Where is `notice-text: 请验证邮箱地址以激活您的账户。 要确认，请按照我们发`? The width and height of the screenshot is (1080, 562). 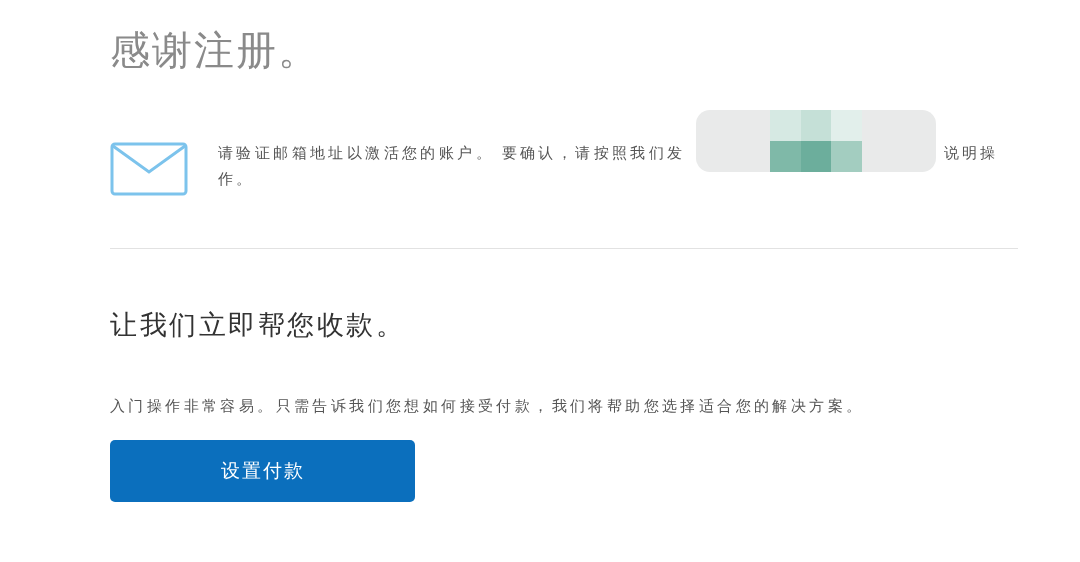
notice-text: 请验证邮箱地址以激活您的账户。 要确认，请按照我们发 is located at coordinates (452, 153).